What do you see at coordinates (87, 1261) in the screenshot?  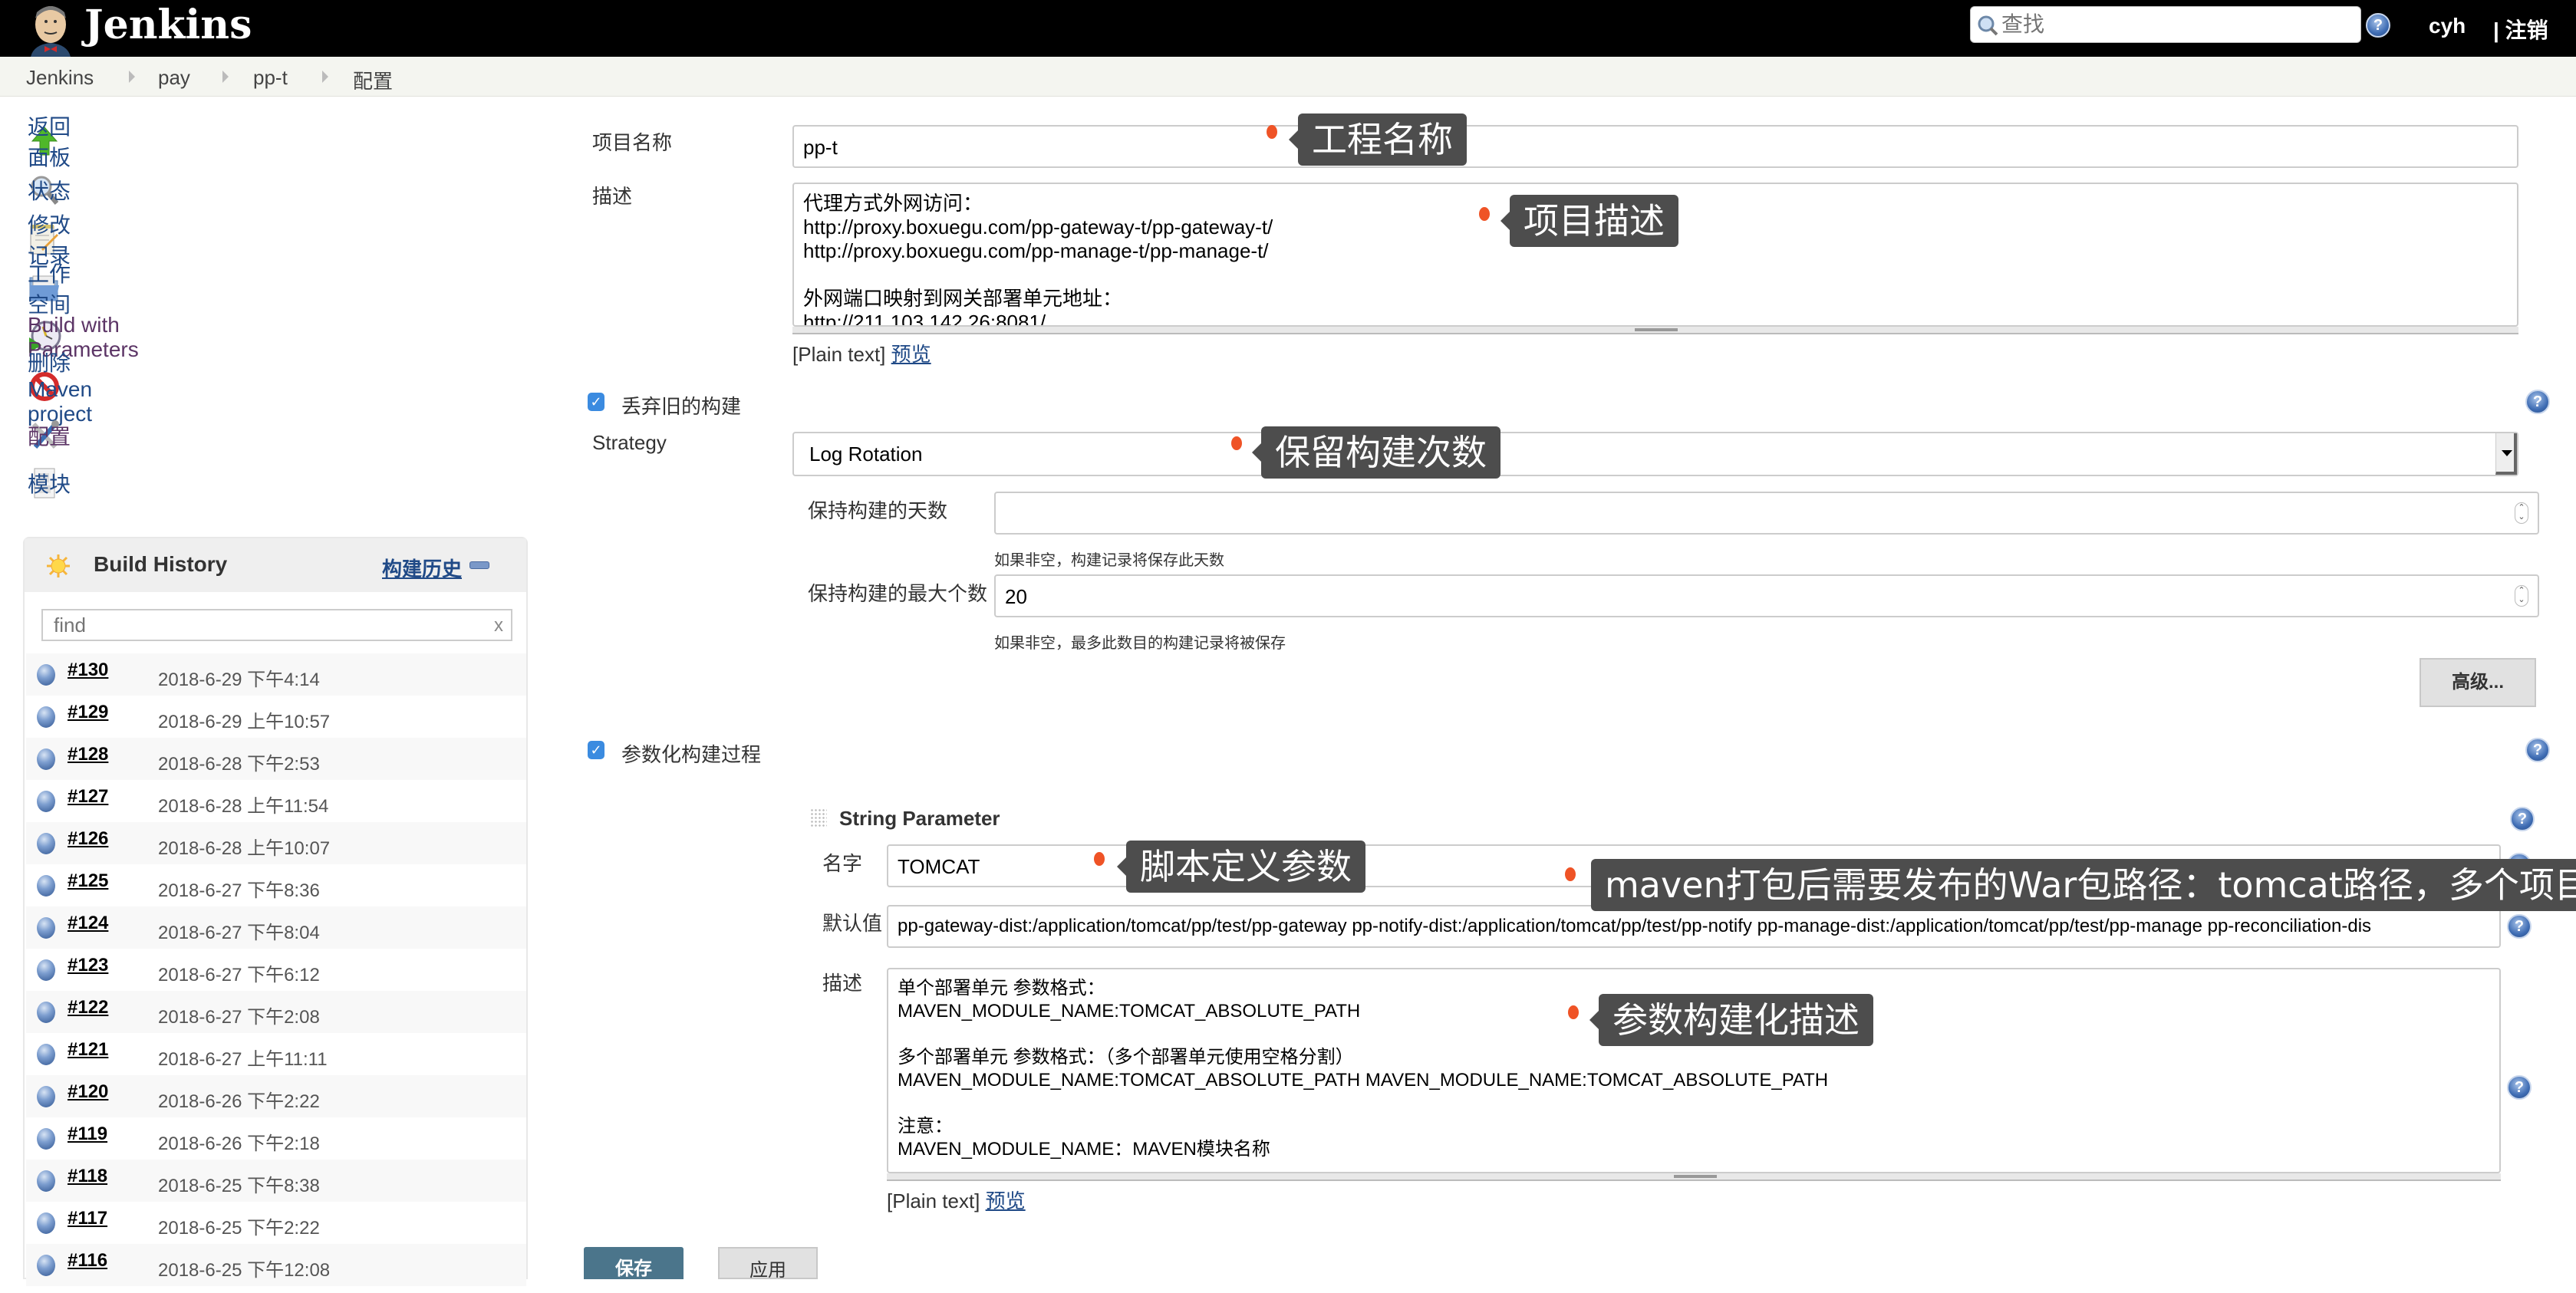 I see `build-number-link: #116` at bounding box center [87, 1261].